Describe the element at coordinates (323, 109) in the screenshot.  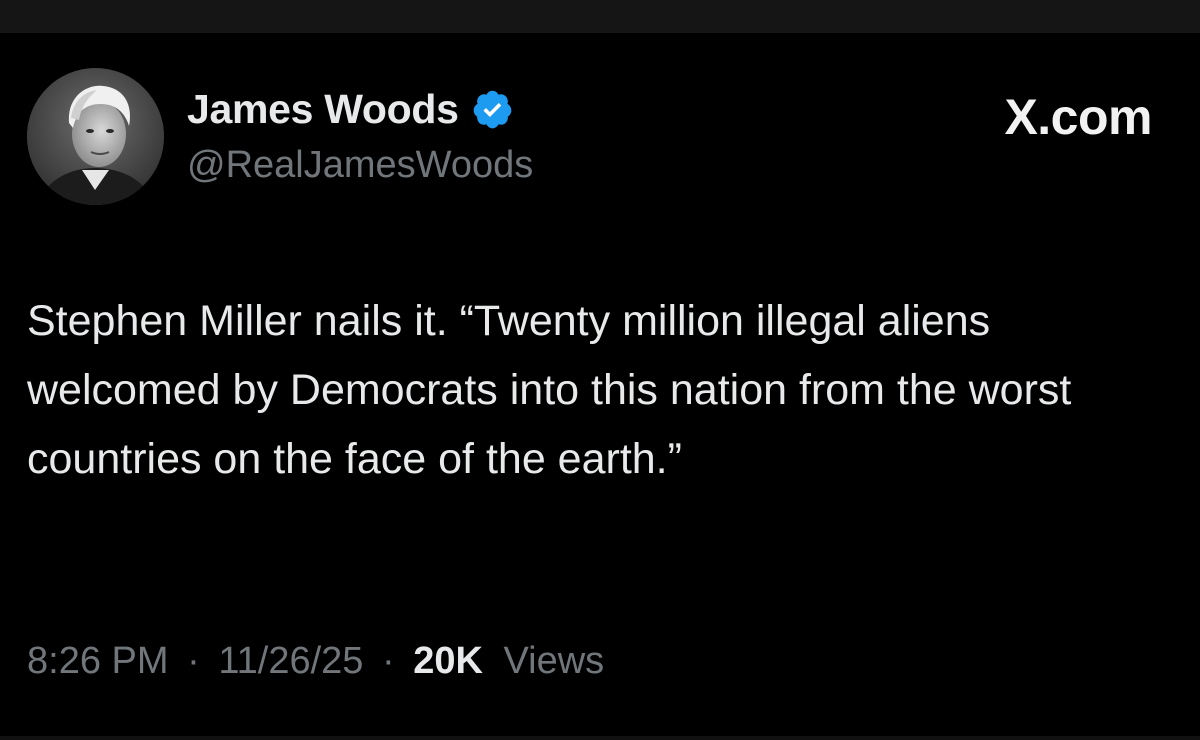
I see `author-display-name: James Woods` at that location.